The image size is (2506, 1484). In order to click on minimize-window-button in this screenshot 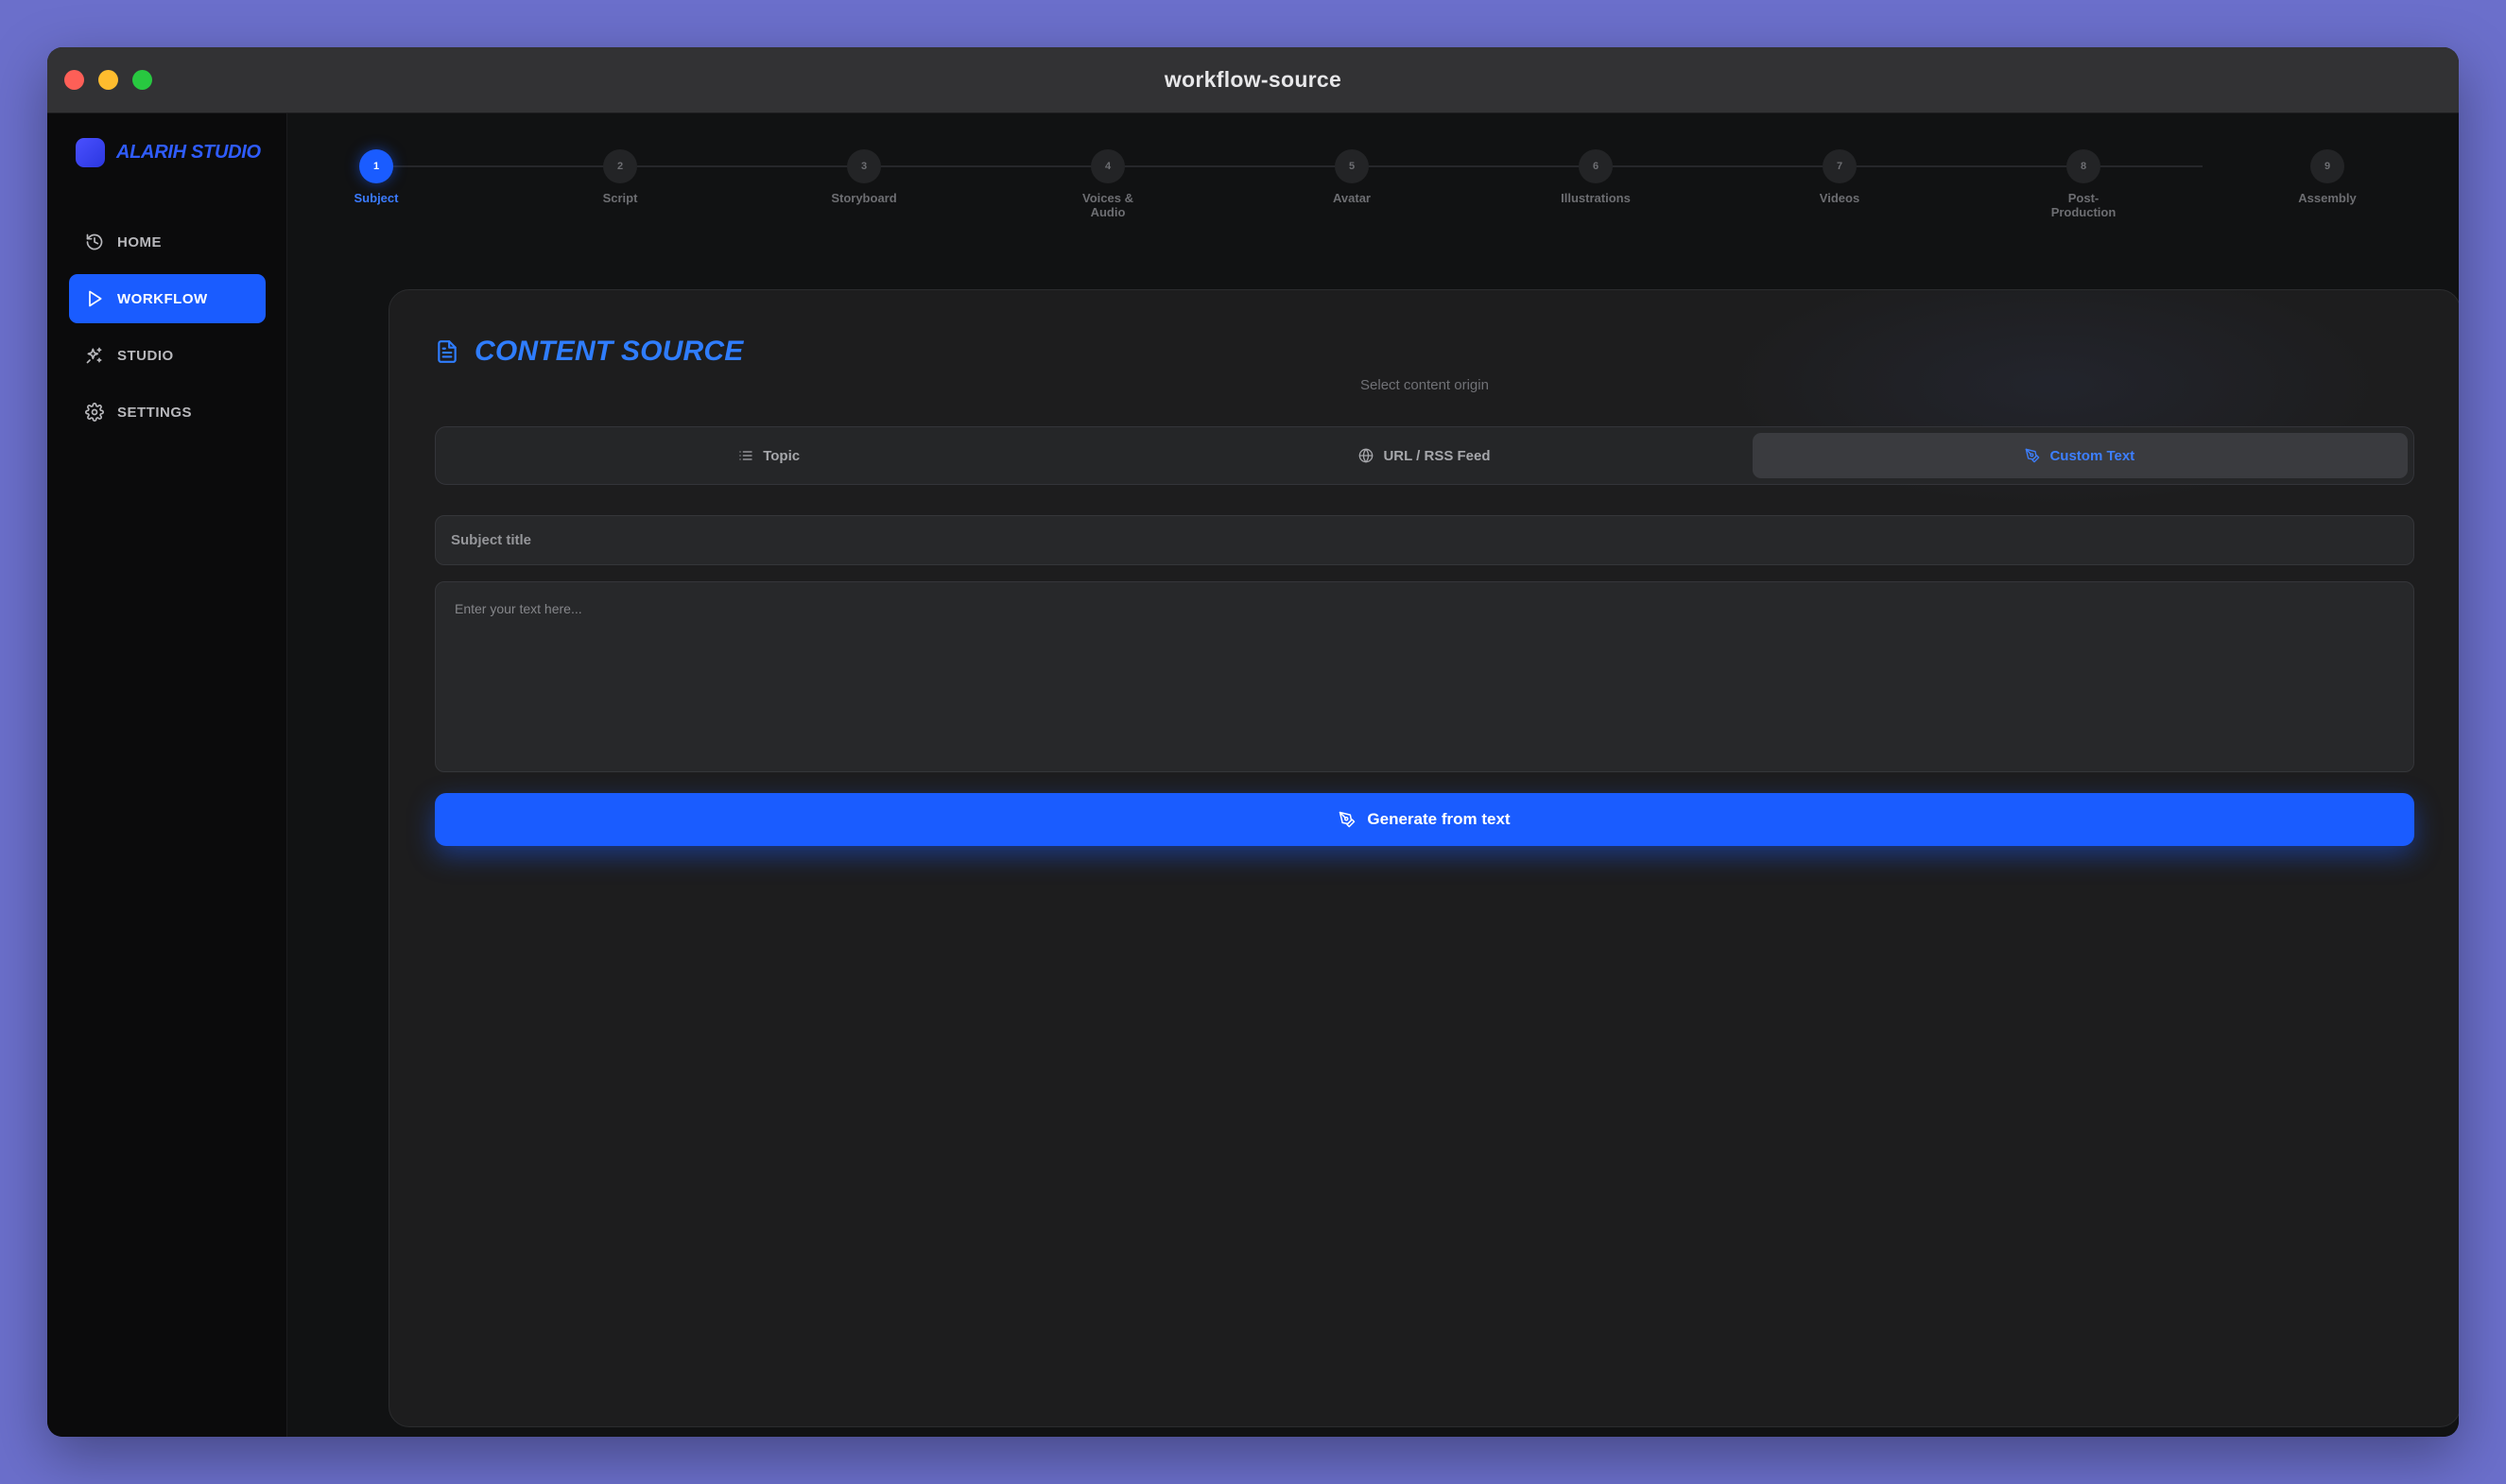, I will do `click(108, 80)`.